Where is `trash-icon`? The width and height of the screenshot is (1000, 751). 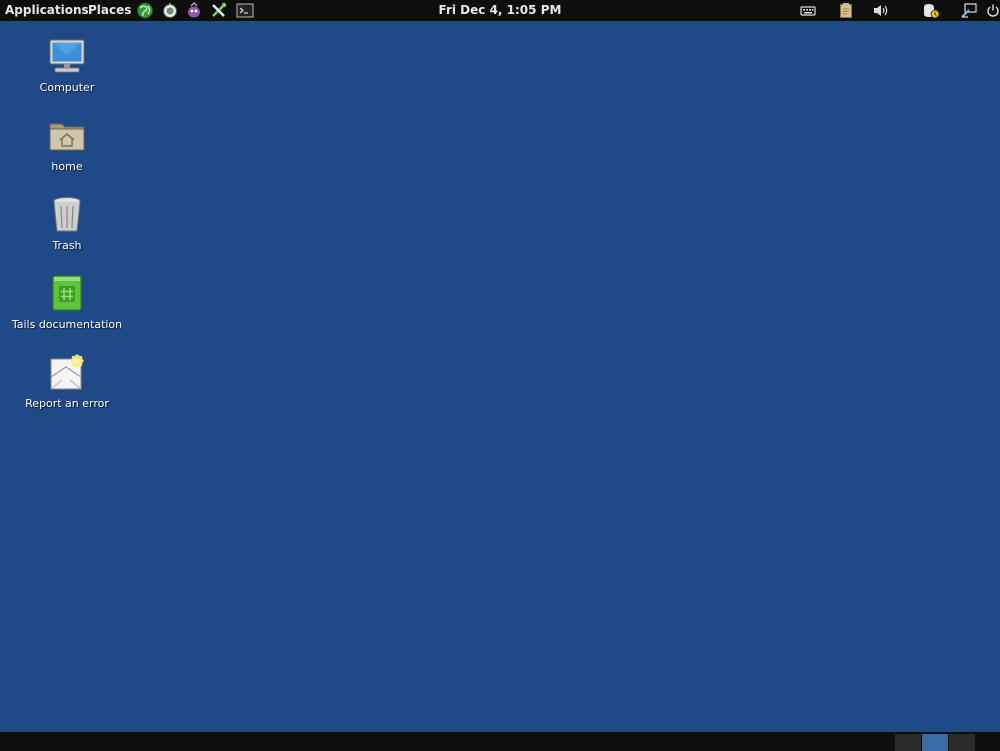
trash-icon is located at coordinates (67, 215).